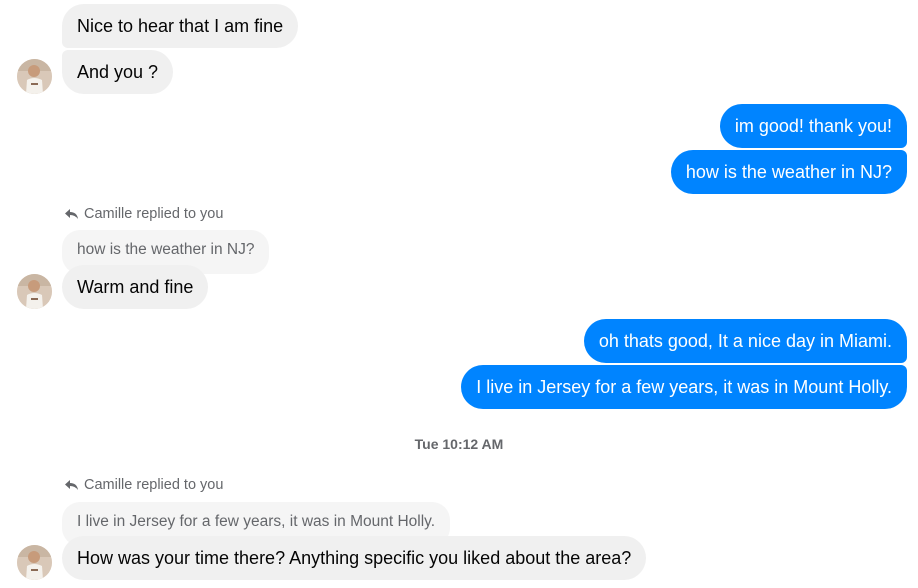 This screenshot has height=588, width=918. What do you see at coordinates (745, 341) in the screenshot?
I see `message-bubble-outgoing: oh thats good, It a nice day in Miami.` at bounding box center [745, 341].